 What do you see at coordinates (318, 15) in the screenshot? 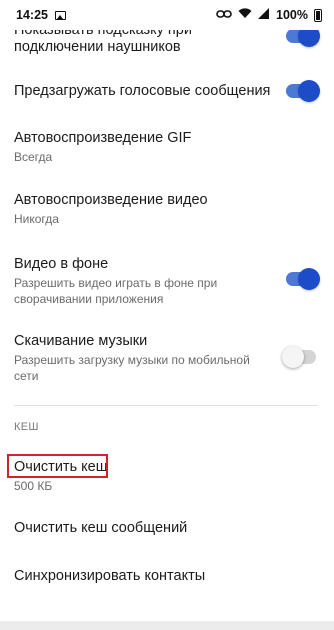
I see `battery-icon` at bounding box center [318, 15].